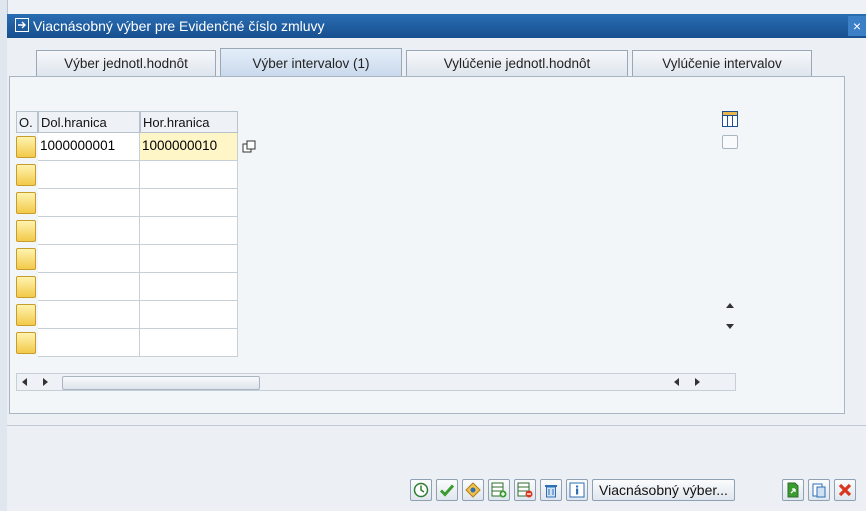  What do you see at coordinates (161, 383) in the screenshot?
I see `horizontal-scroll-thumb` at bounding box center [161, 383].